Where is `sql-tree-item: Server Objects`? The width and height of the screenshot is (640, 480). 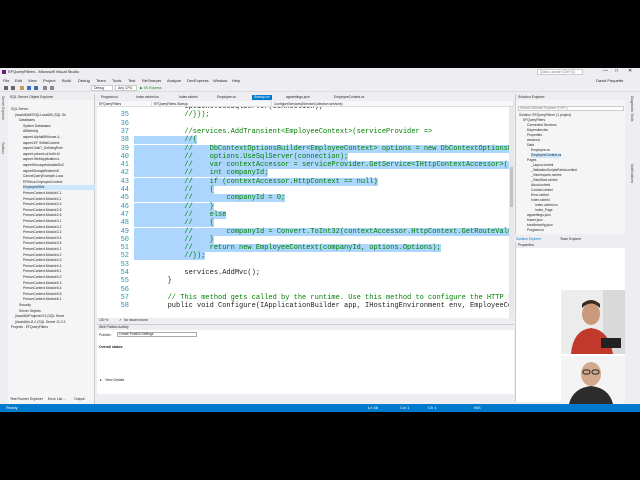 sql-tree-item: Server Objects is located at coordinates (57, 311).